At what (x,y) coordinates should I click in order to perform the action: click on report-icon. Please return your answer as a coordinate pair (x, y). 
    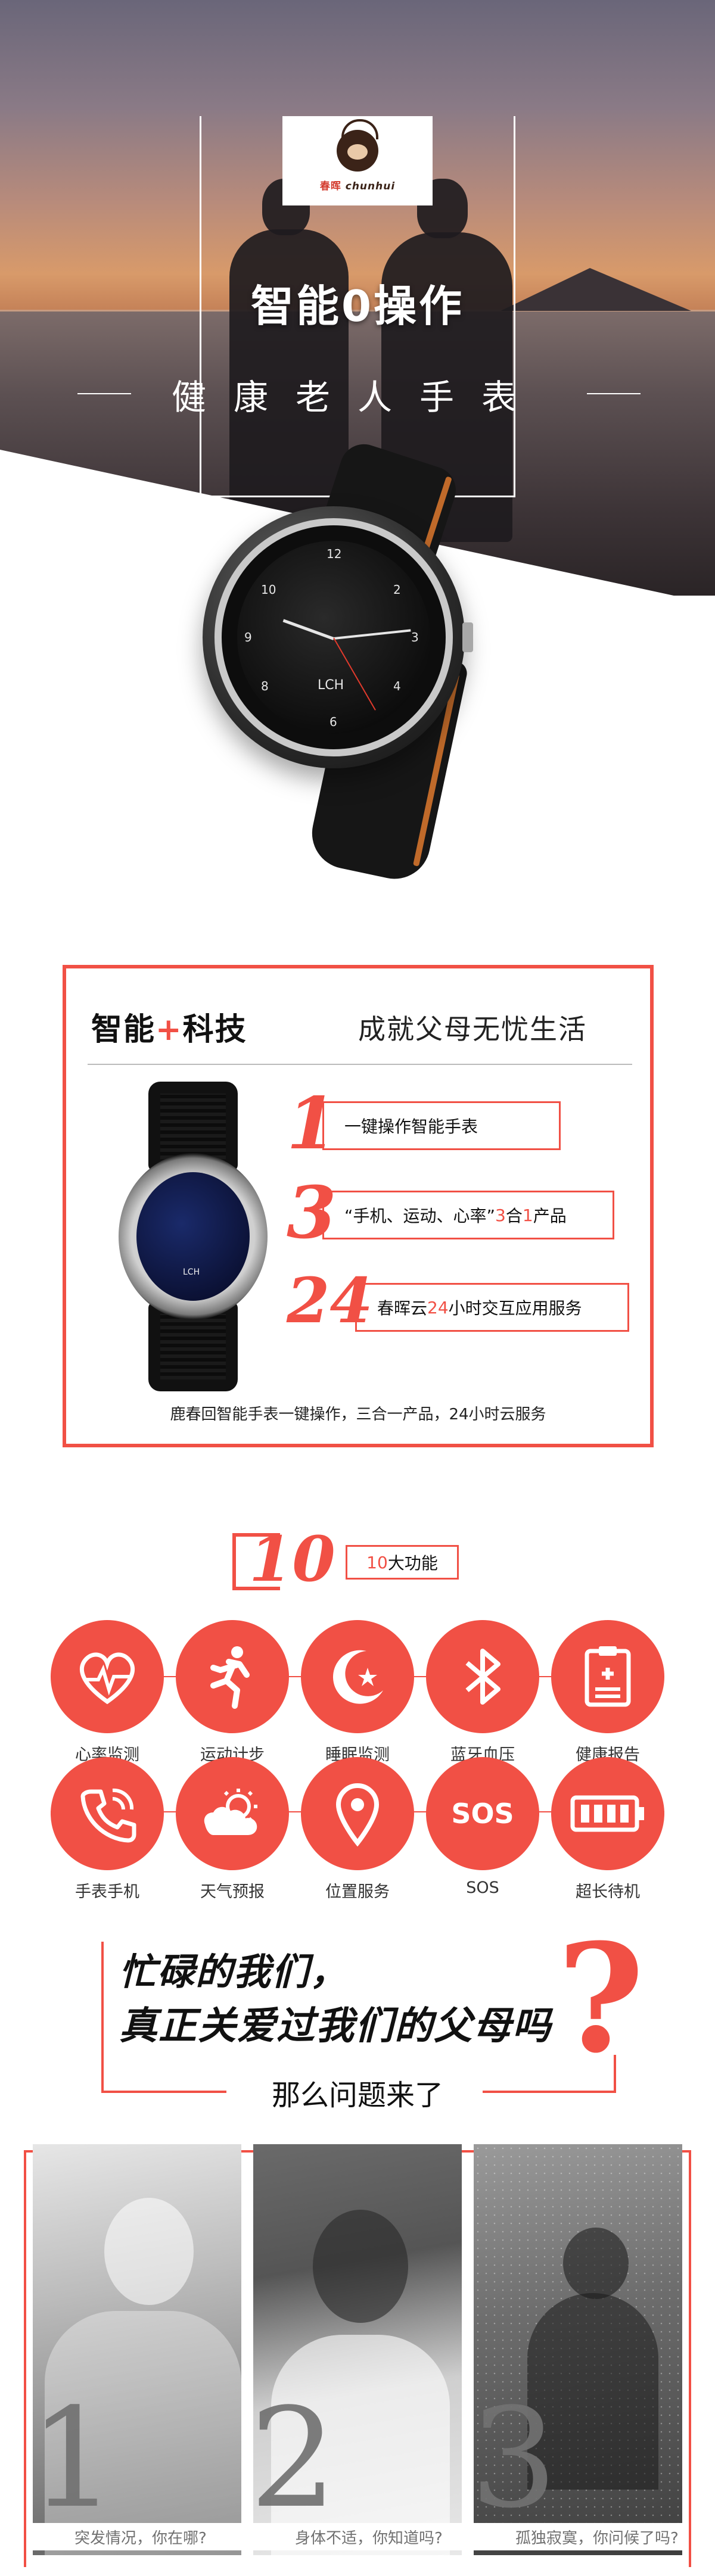
    Looking at the image, I should click on (607, 1676).